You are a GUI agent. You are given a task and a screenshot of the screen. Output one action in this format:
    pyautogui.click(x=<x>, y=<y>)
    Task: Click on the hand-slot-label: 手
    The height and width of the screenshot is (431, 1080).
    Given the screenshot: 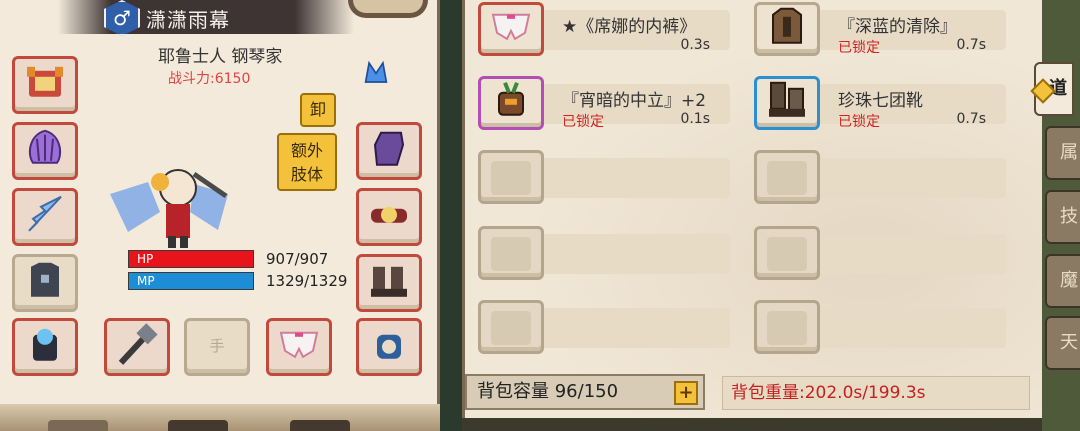 What is the action you would take?
    pyautogui.click(x=217, y=346)
    